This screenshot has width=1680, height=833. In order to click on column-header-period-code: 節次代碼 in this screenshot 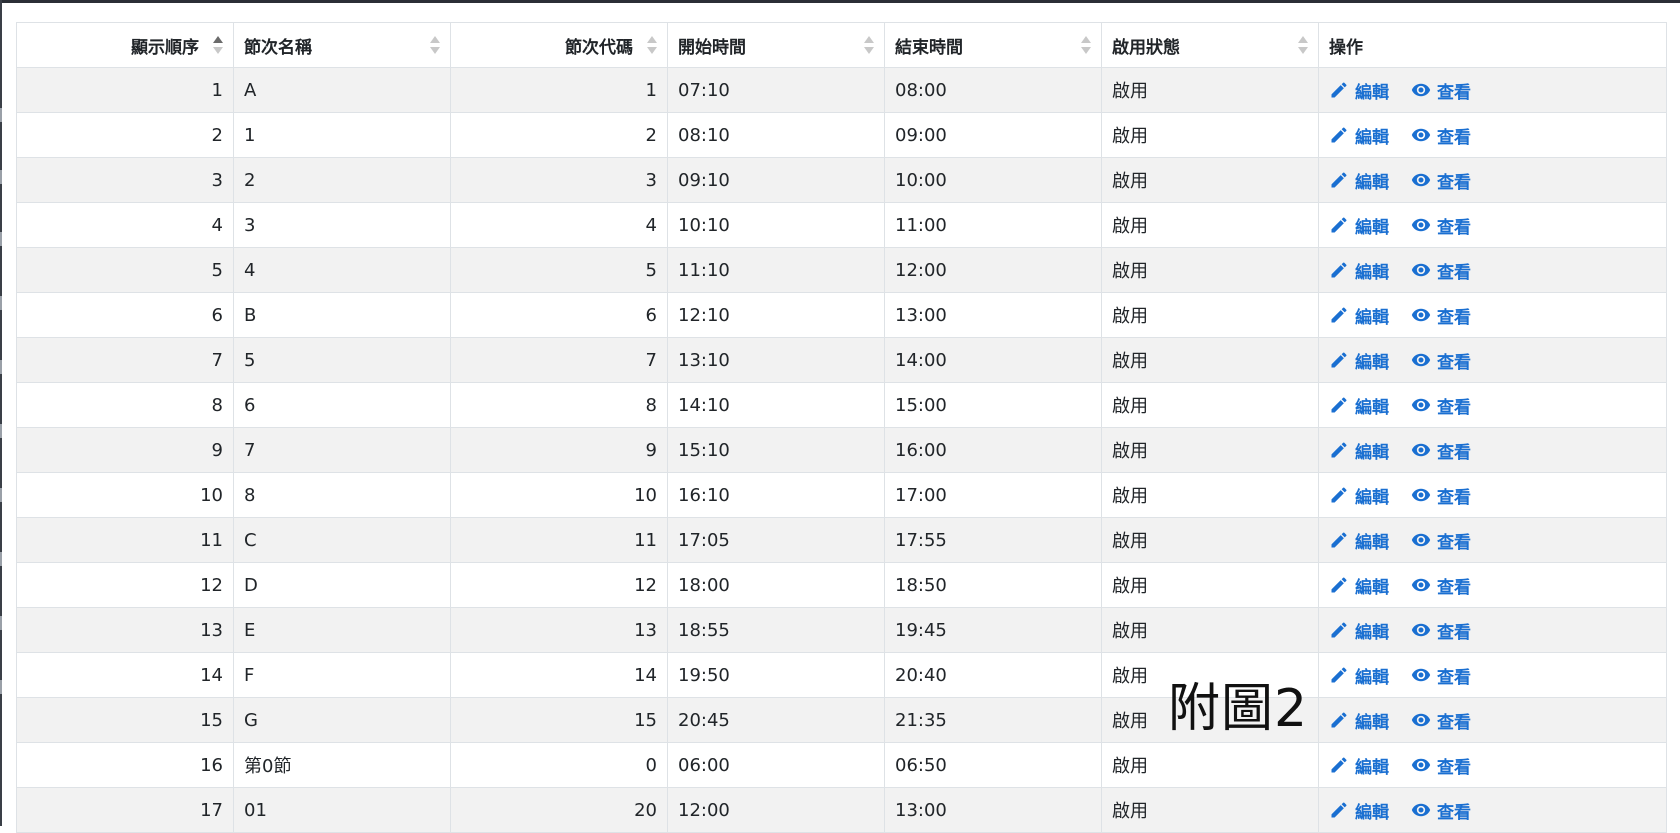, I will do `click(559, 45)`.